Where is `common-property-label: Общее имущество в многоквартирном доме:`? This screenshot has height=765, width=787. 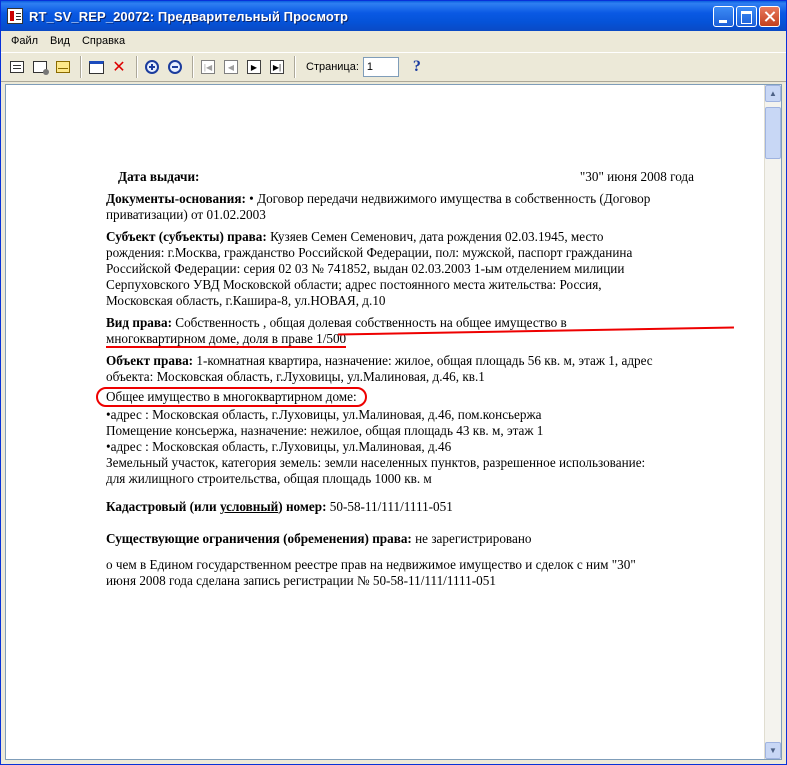
common-property-label: Общее имущество в многоквартирном доме: is located at coordinates (231, 397).